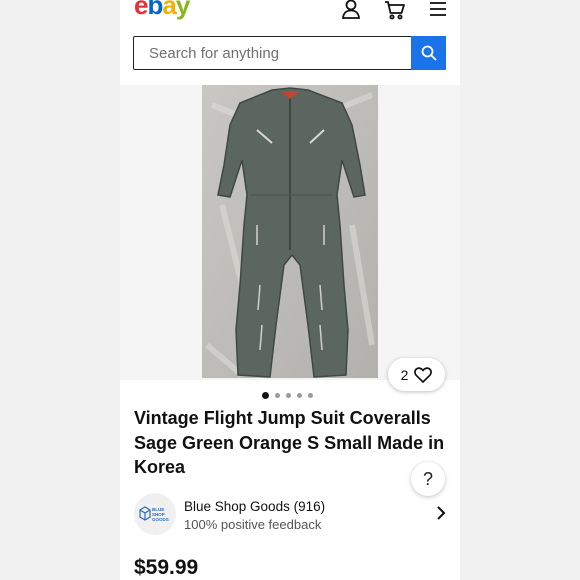 This screenshot has width=580, height=580. Describe the element at coordinates (160, 519) in the screenshot. I see `seller-logo-line3: GOODS` at that location.